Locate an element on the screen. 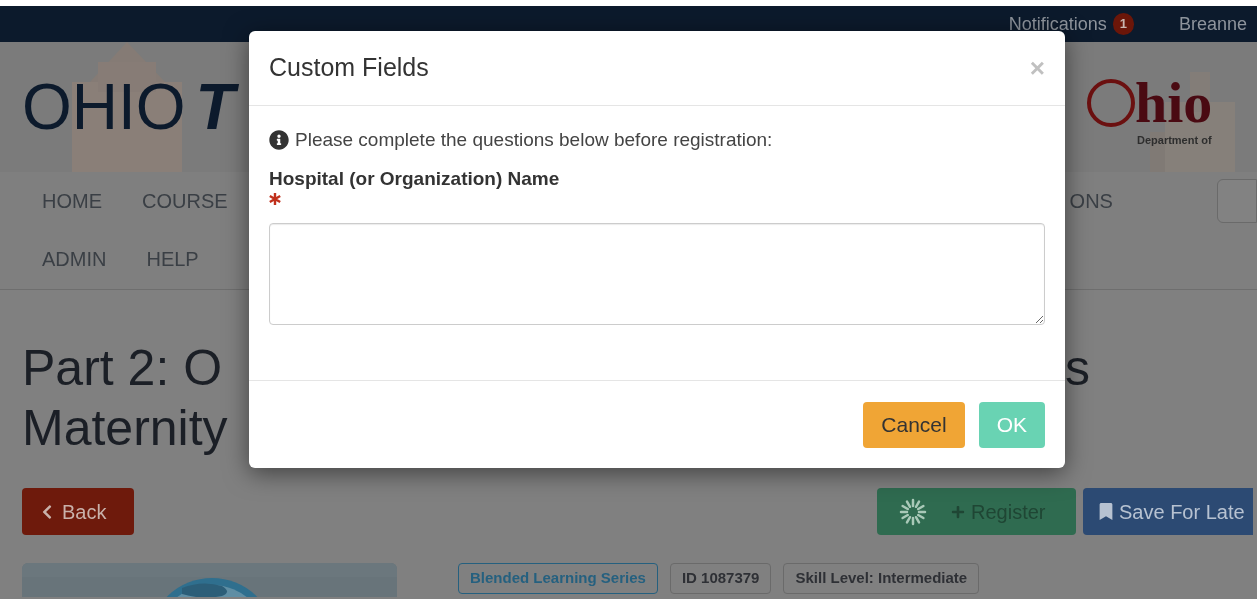  plus-icon is located at coordinates (958, 511).